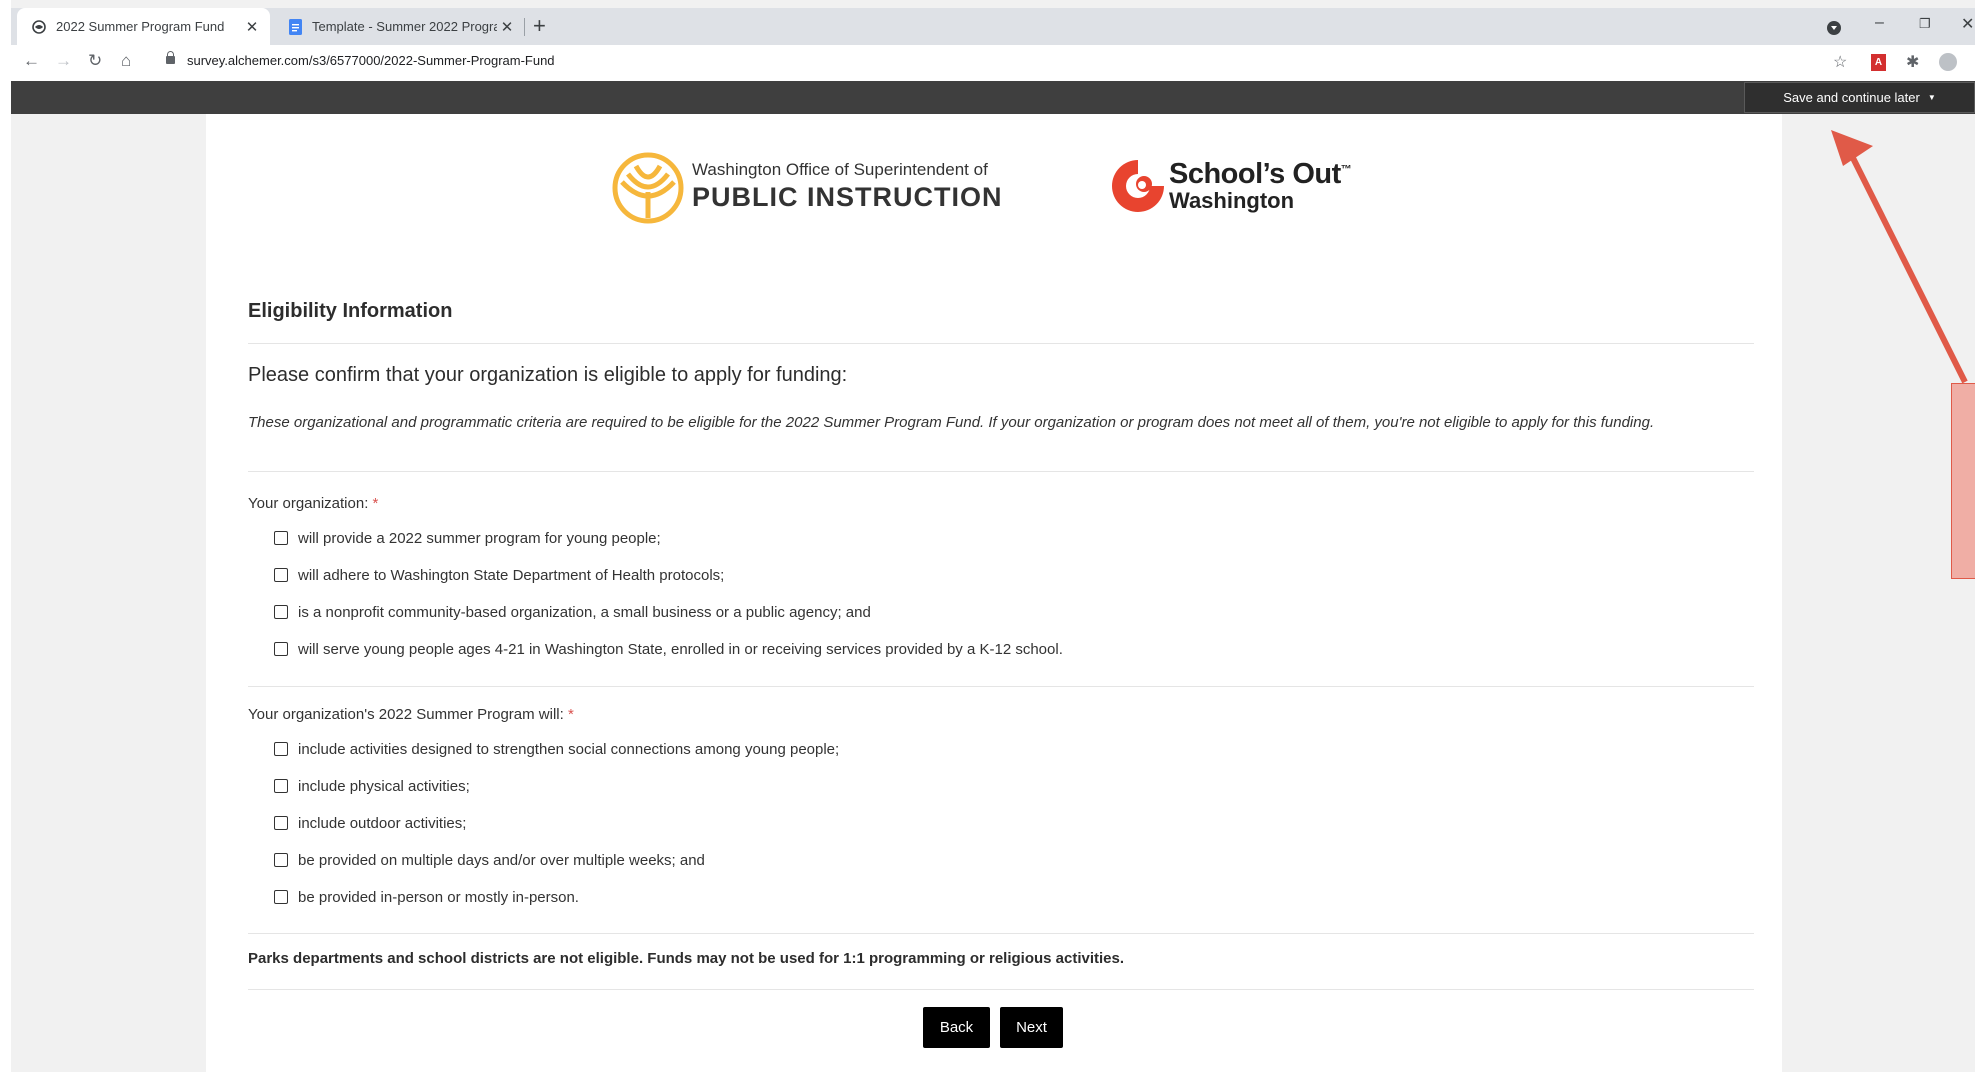  I want to click on checkbox-option: include physical activities;, so click(372, 786).